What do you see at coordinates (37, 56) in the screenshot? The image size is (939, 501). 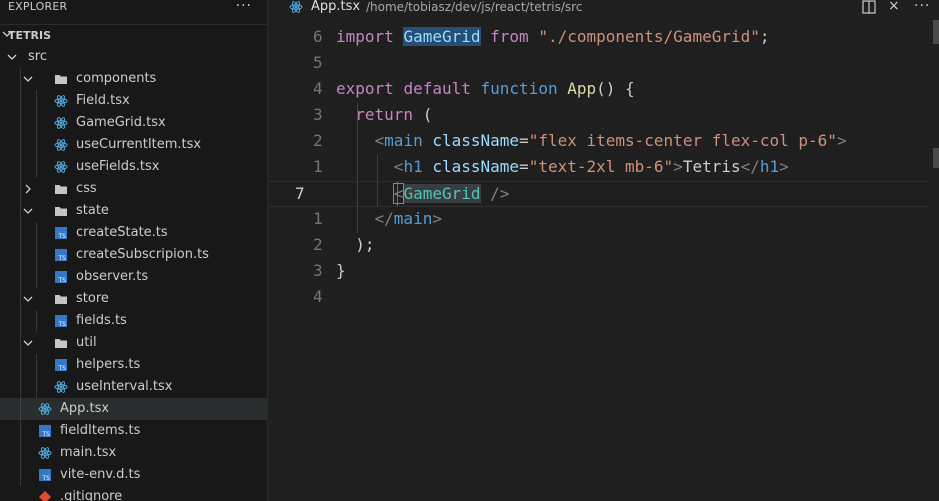 I see `file-name: src` at bounding box center [37, 56].